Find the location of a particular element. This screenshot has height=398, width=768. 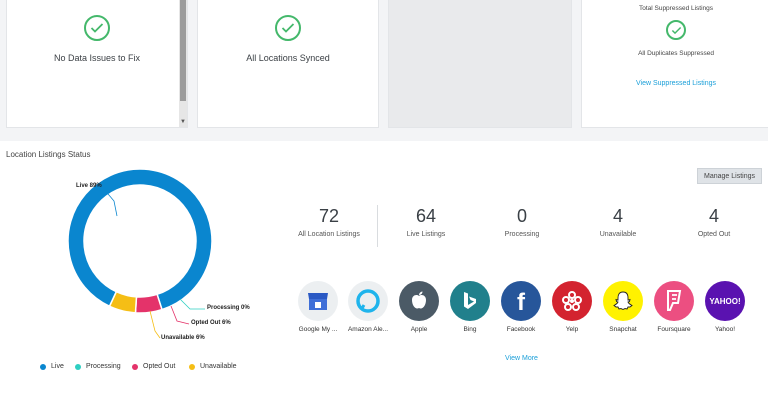

view-more-link: View More is located at coordinates (521, 358).